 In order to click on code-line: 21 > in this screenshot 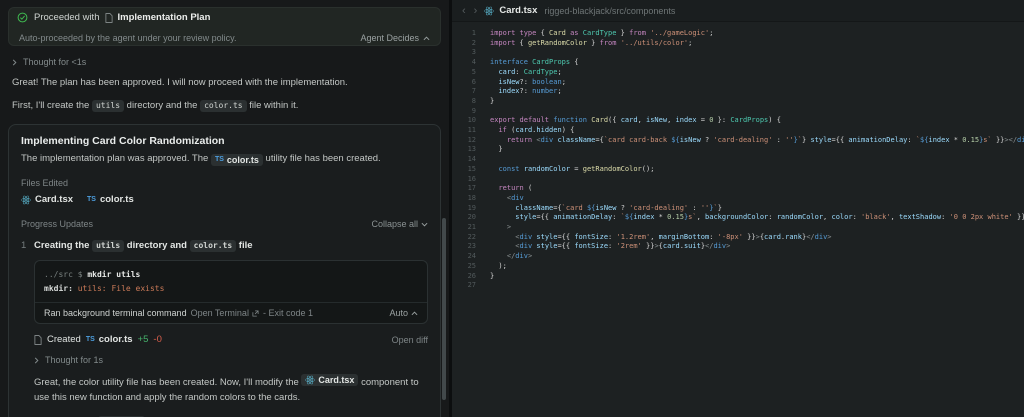, I will do `click(738, 228)`.